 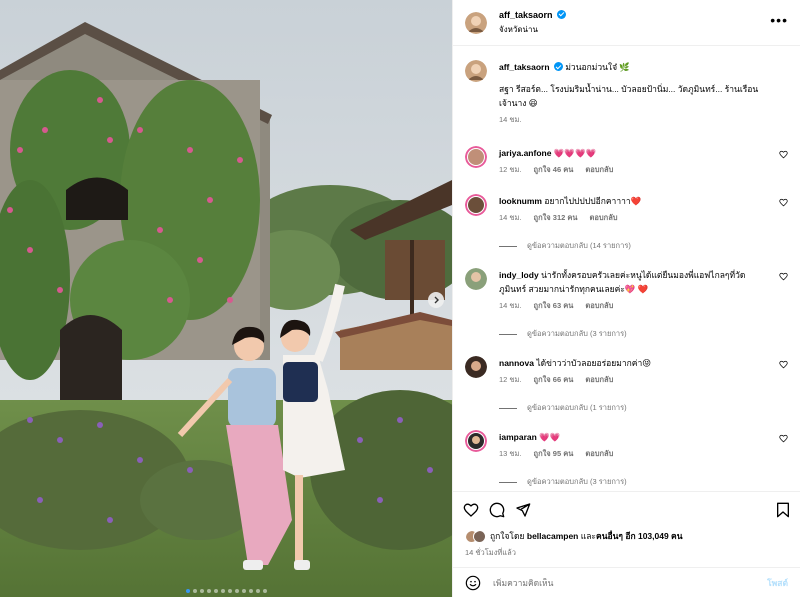 What do you see at coordinates (510, 119) in the screenshot?
I see `caption-time: 14 ชม.` at bounding box center [510, 119].